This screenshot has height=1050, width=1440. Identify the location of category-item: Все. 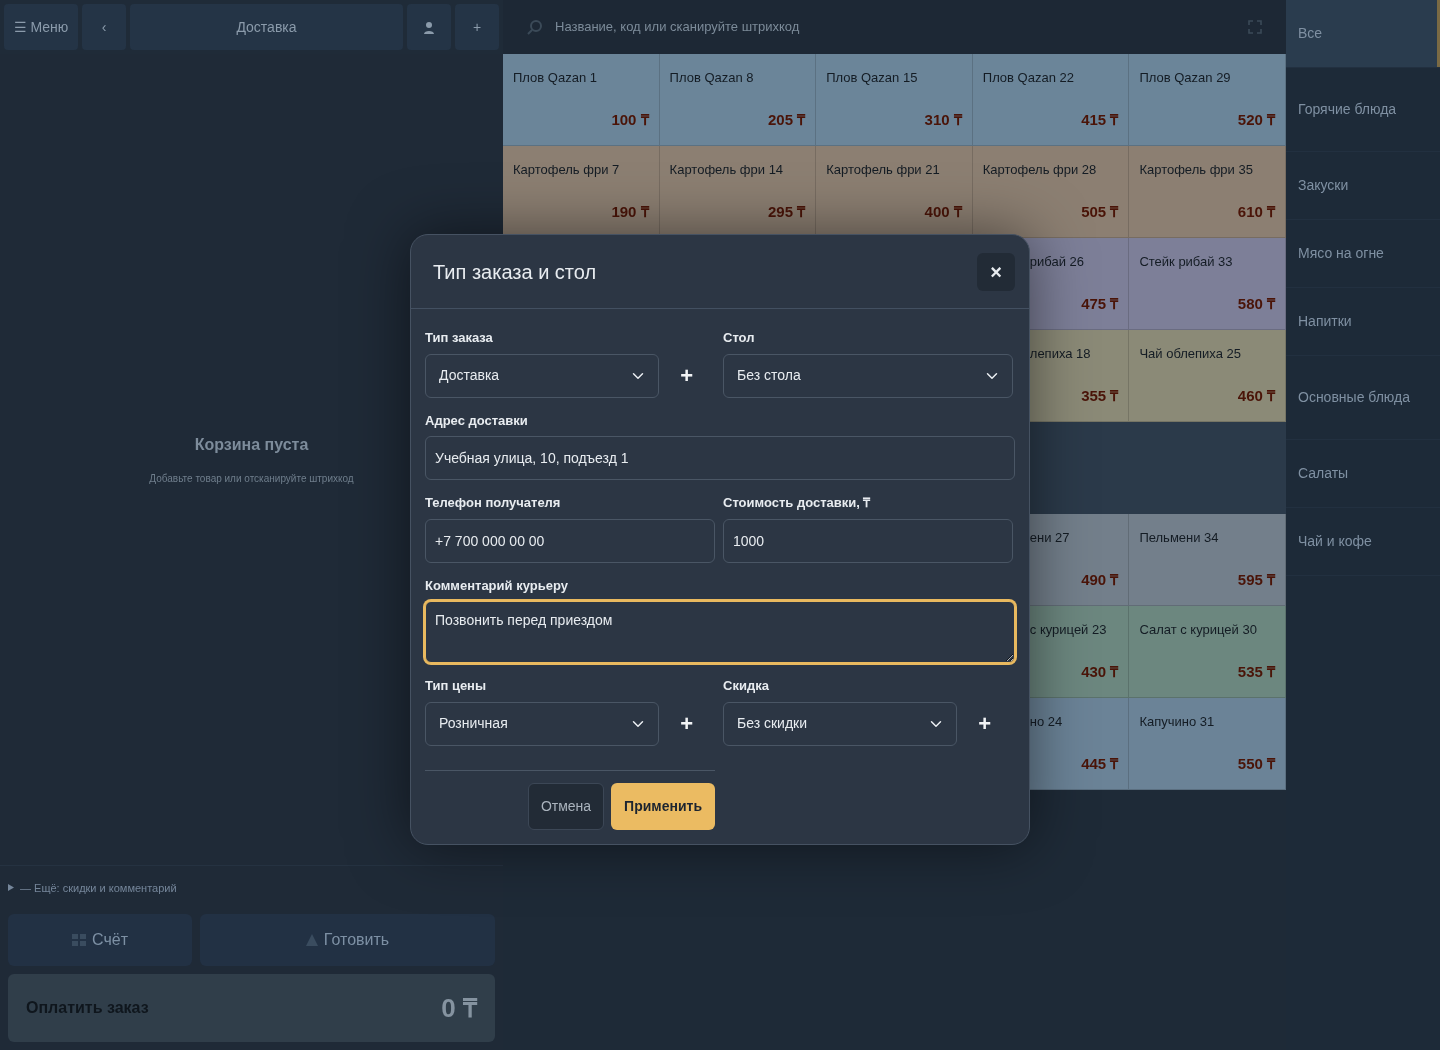
(1363, 34).